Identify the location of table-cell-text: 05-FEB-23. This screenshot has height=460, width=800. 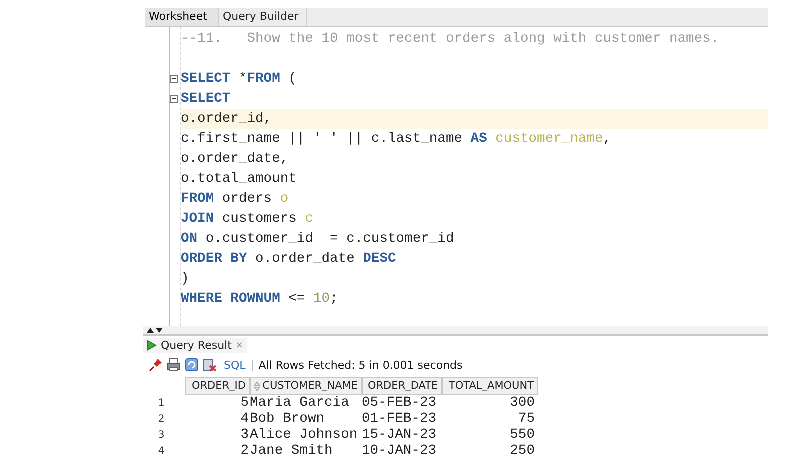
(400, 404).